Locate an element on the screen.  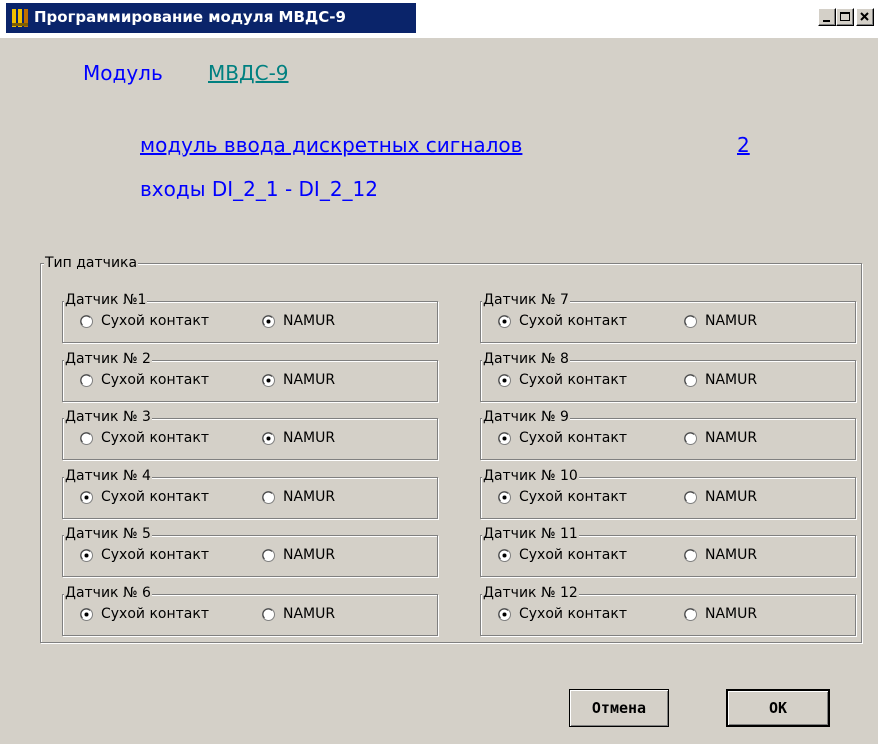
sensor-label: Датчик №1 is located at coordinates (106, 300).